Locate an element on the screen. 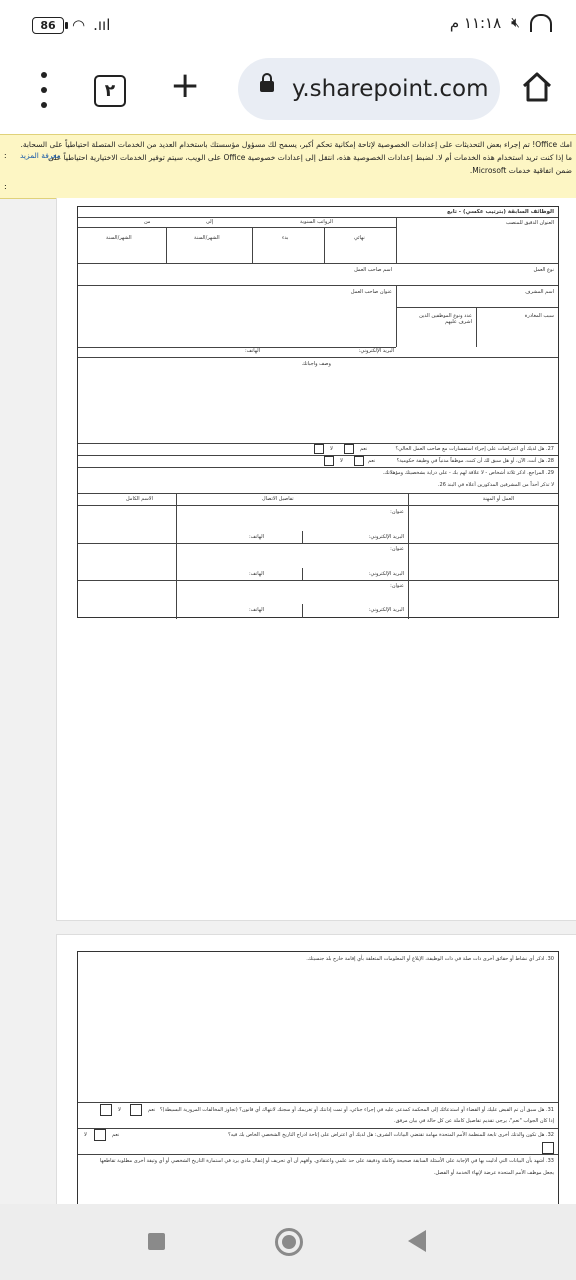 The image size is (576, 1280). status-bar: 86 ◠ .ııl ١١:١٨ م 🔇︎ is located at coordinates (288, 27).